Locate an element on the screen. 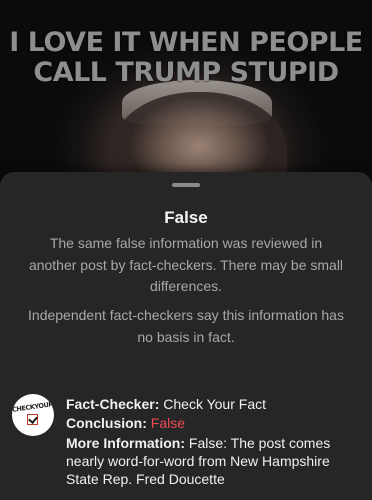  conclusion-value: False is located at coordinates (168, 423).